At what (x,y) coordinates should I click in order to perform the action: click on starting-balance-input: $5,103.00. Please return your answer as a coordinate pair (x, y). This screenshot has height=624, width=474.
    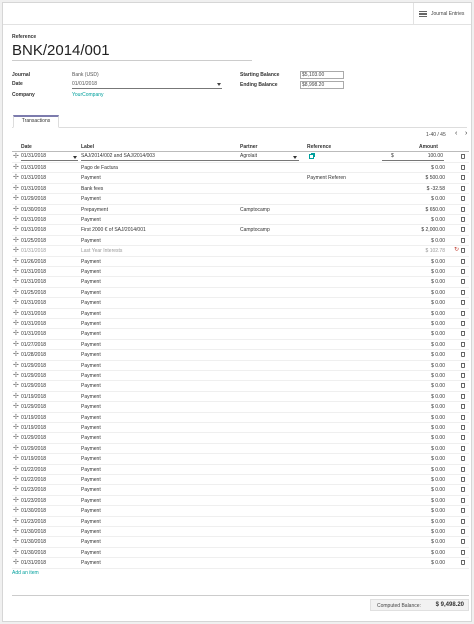
    Looking at the image, I should click on (322, 75).